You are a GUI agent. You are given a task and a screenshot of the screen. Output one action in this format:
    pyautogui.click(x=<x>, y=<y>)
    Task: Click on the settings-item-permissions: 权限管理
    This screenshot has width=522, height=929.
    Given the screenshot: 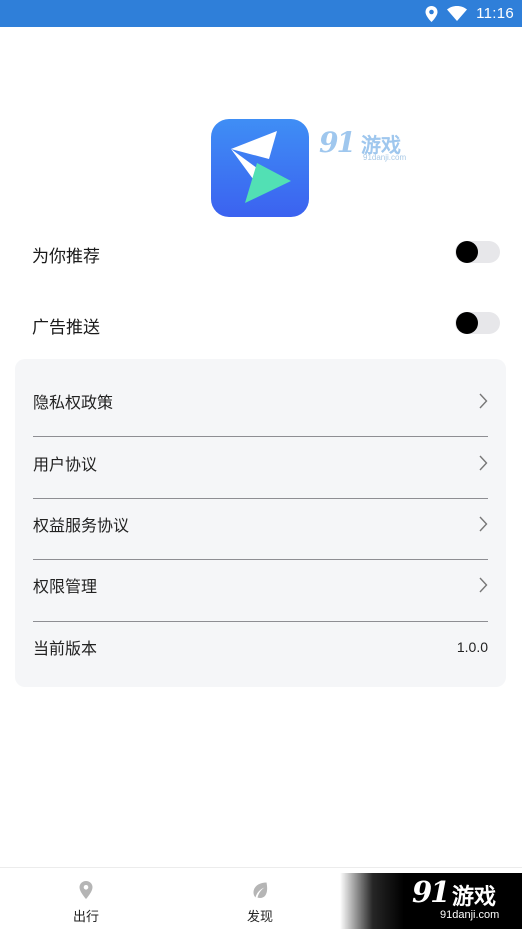 What is the action you would take?
    pyautogui.click(x=260, y=584)
    